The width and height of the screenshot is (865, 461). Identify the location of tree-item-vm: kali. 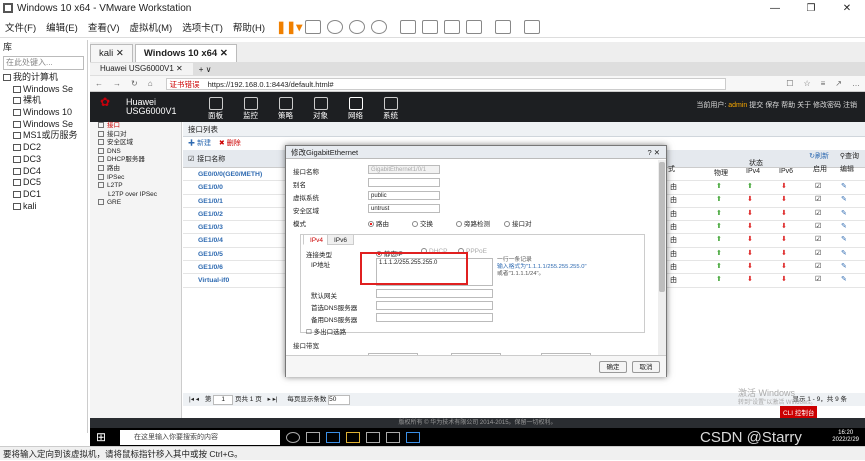
(45, 207).